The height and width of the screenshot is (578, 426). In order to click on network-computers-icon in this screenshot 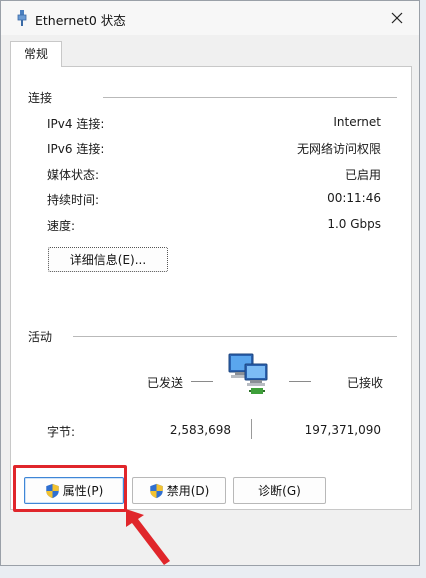, I will do `click(248, 373)`.